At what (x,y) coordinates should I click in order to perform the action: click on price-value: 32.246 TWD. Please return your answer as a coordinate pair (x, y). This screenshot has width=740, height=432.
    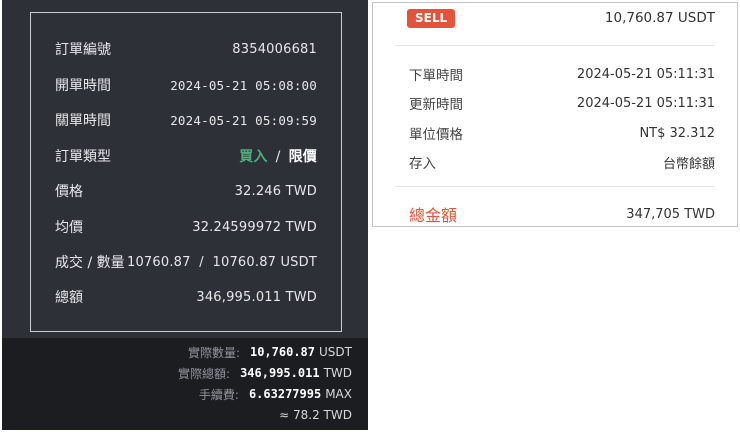
    Looking at the image, I should click on (275, 191).